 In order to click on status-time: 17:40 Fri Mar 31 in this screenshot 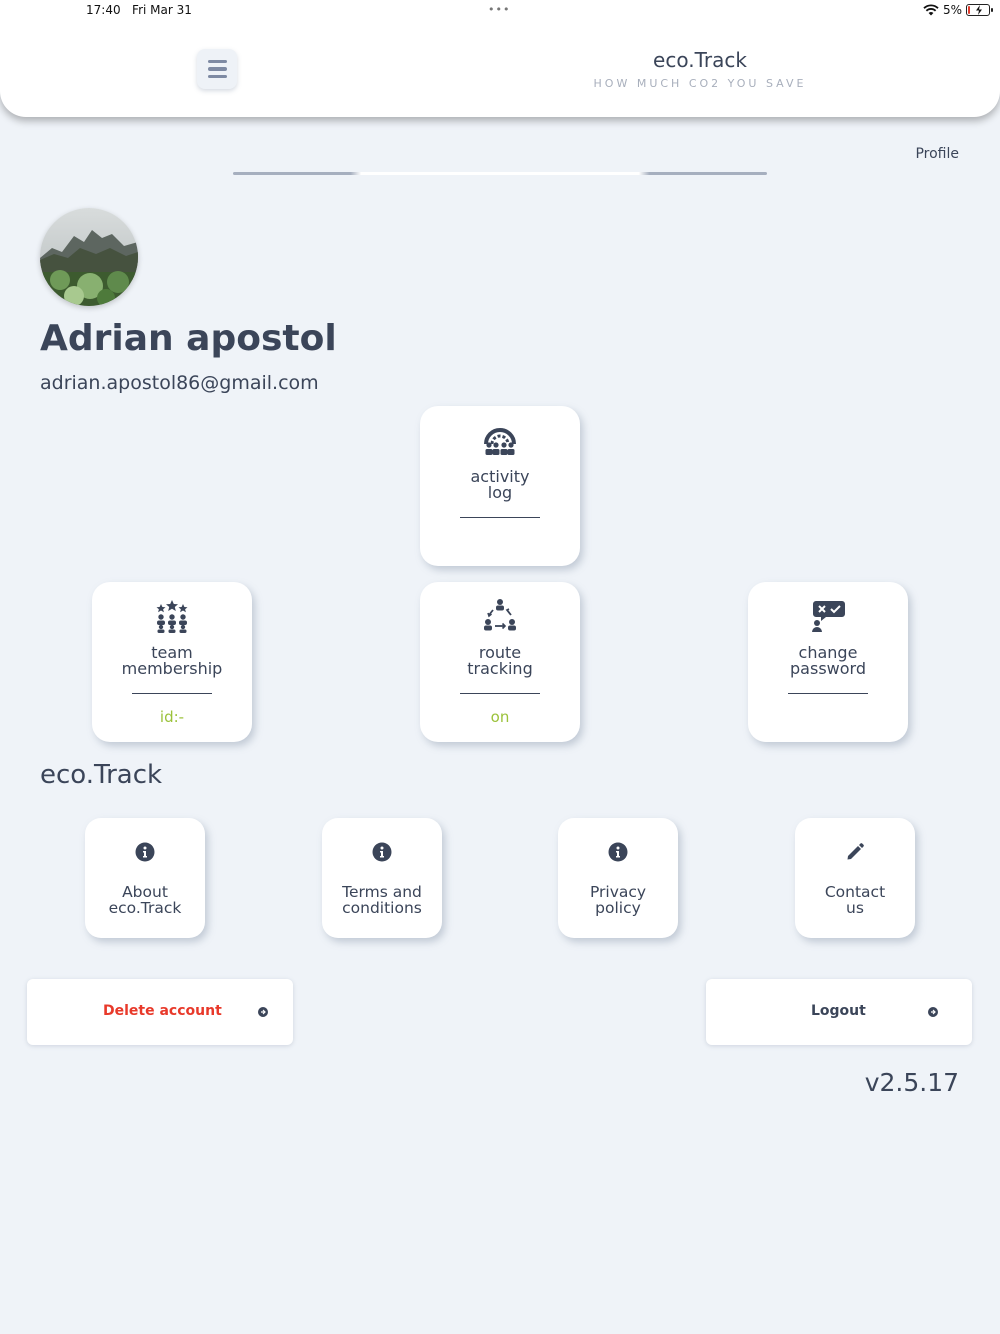, I will do `click(139, 10)`.